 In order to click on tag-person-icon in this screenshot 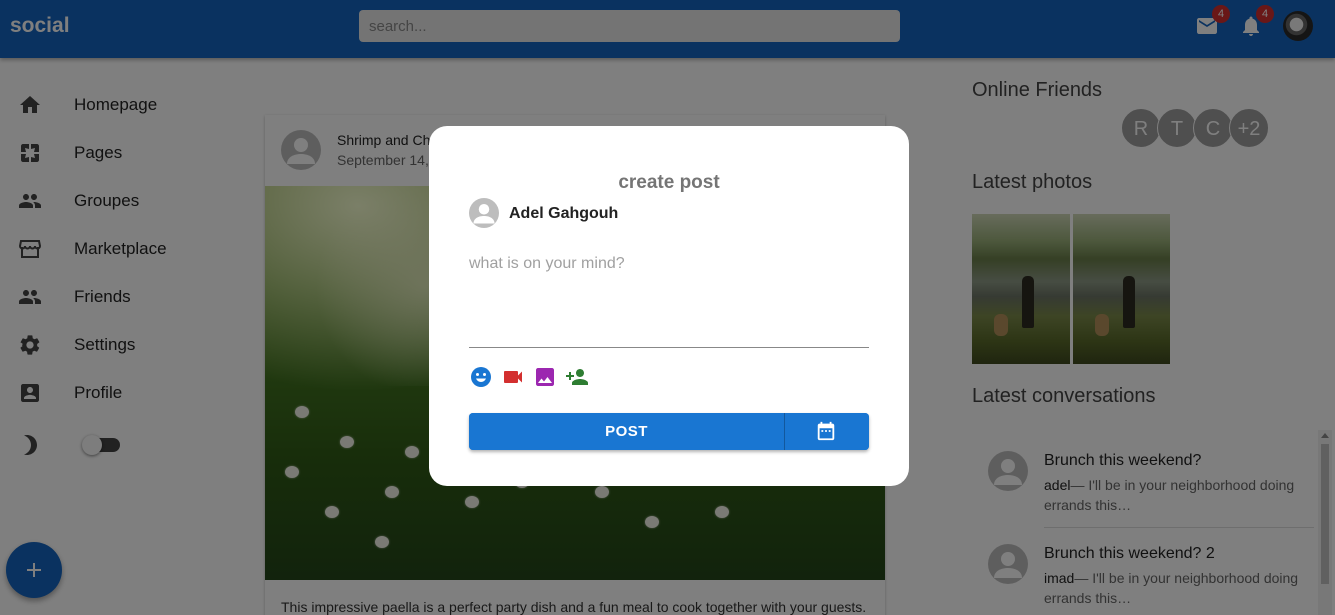, I will do `click(577, 377)`.